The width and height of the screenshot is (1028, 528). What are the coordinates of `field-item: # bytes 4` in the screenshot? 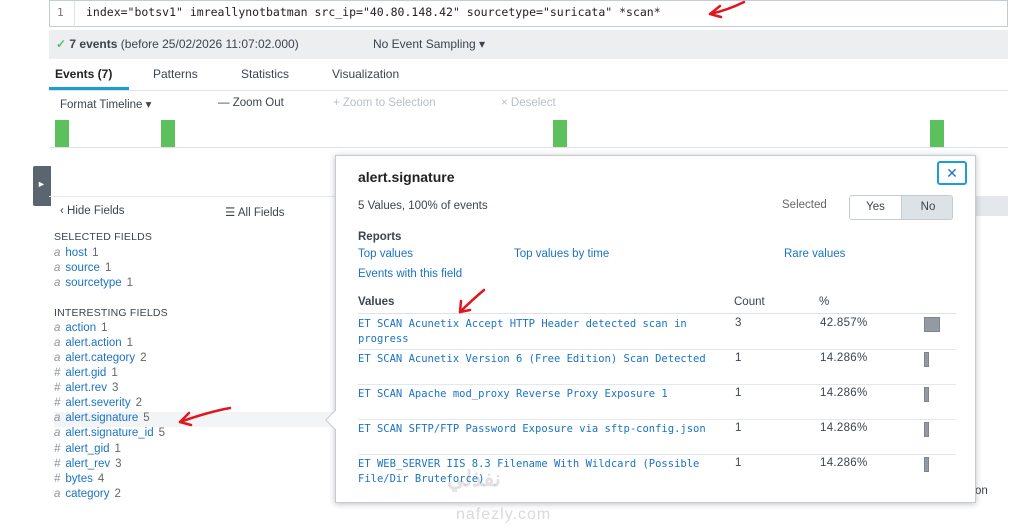 It's located at (79, 480).